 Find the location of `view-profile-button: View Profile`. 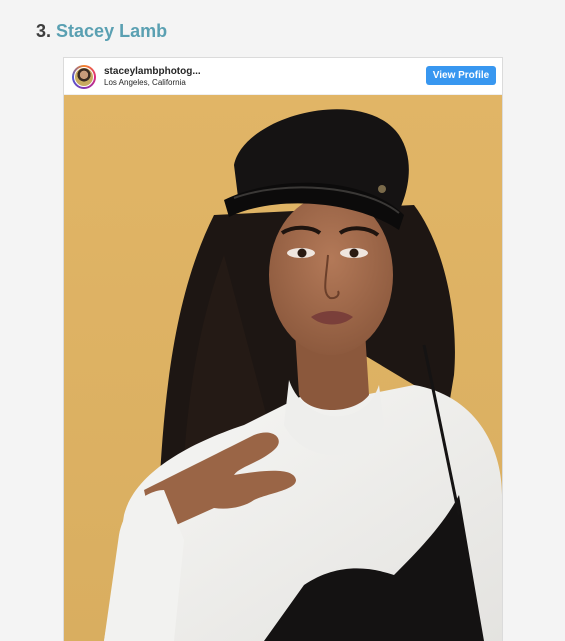

view-profile-button: View Profile is located at coordinates (461, 75).